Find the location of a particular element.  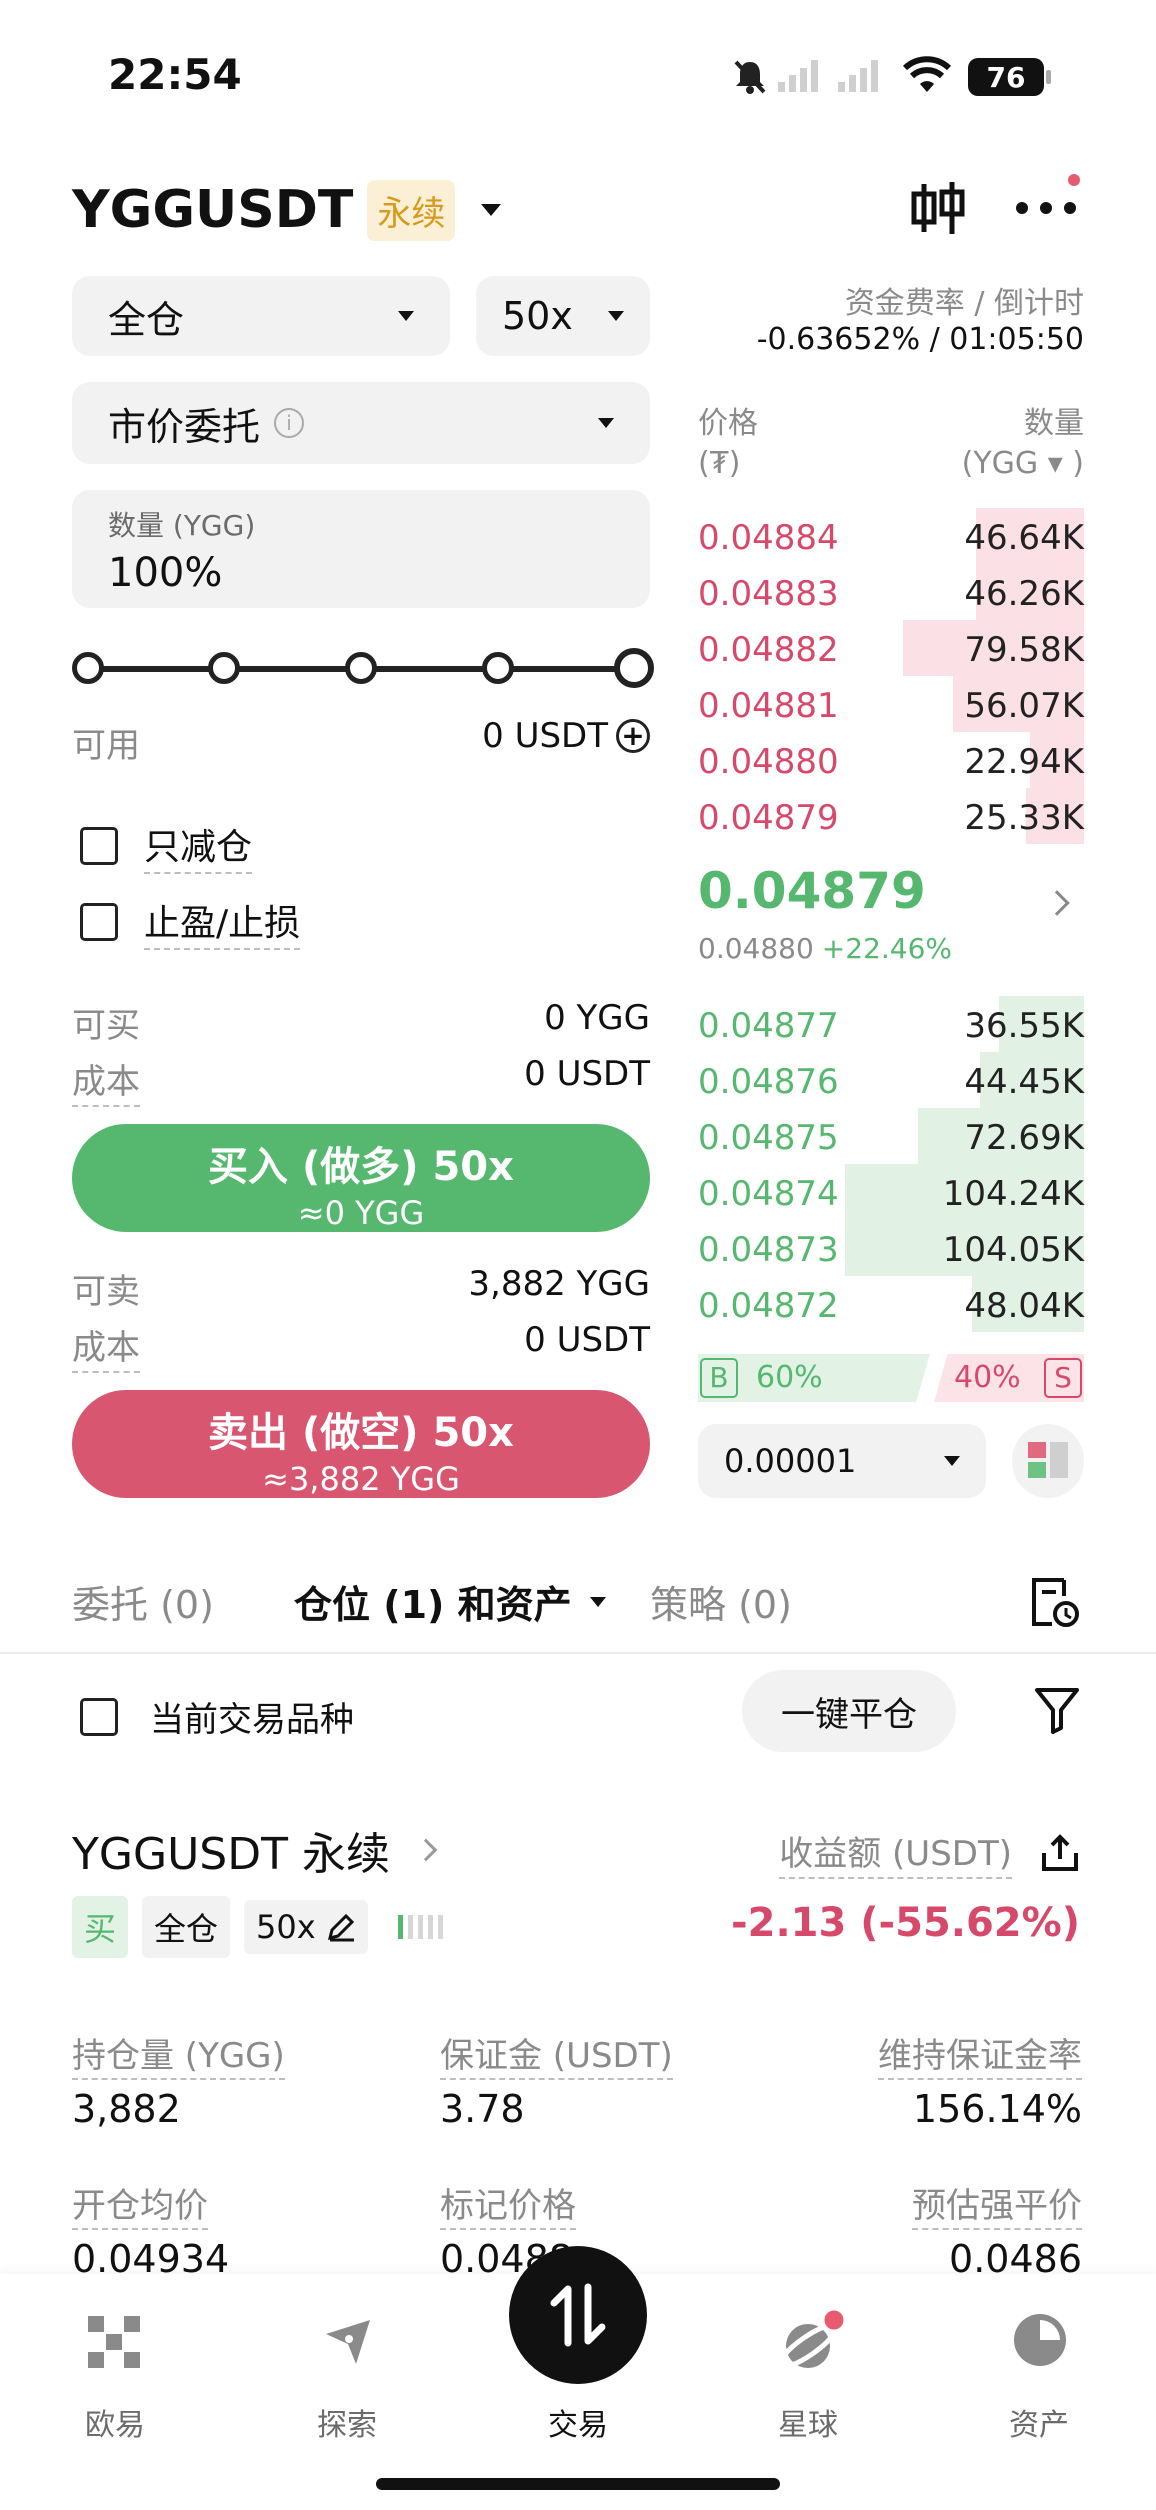

ask-price: 0.04883 is located at coordinates (768, 594).